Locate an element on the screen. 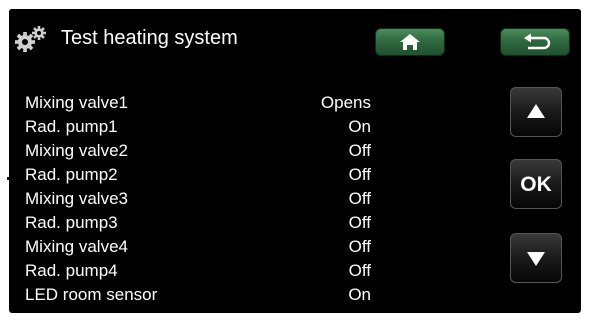 Image resolution: width=590 pixels, height=322 pixels. list-item: Mixing valve3 Off is located at coordinates (198, 199).